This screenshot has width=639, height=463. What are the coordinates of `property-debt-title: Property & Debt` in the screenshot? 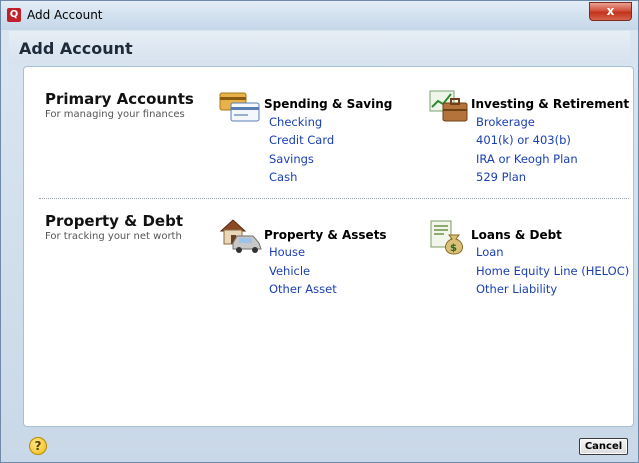 It's located at (114, 221).